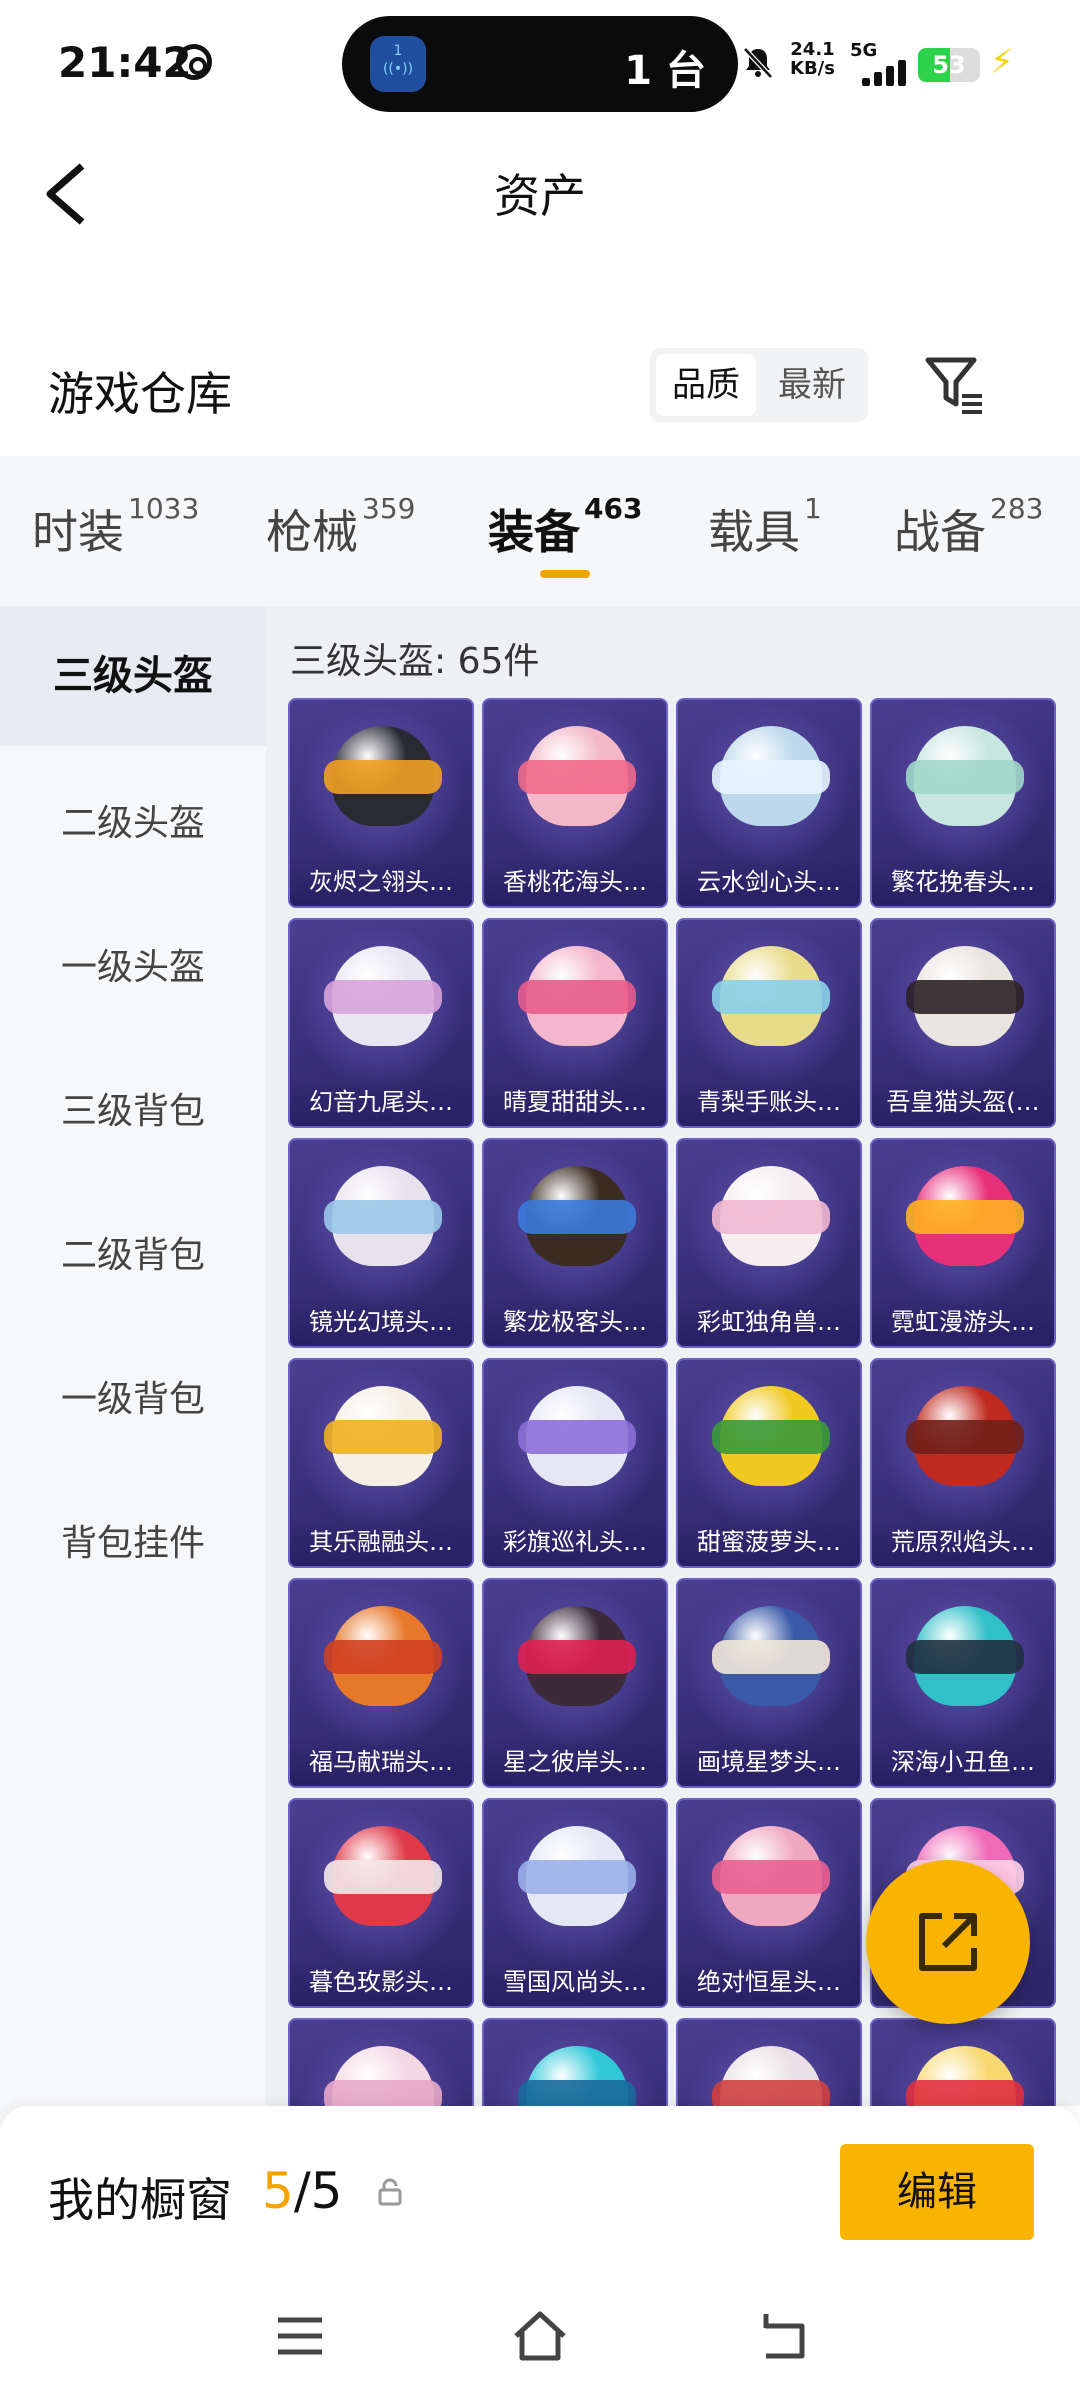 The height and width of the screenshot is (2400, 1080). What do you see at coordinates (78, 532) in the screenshot?
I see `tab-label: 时装` at bounding box center [78, 532].